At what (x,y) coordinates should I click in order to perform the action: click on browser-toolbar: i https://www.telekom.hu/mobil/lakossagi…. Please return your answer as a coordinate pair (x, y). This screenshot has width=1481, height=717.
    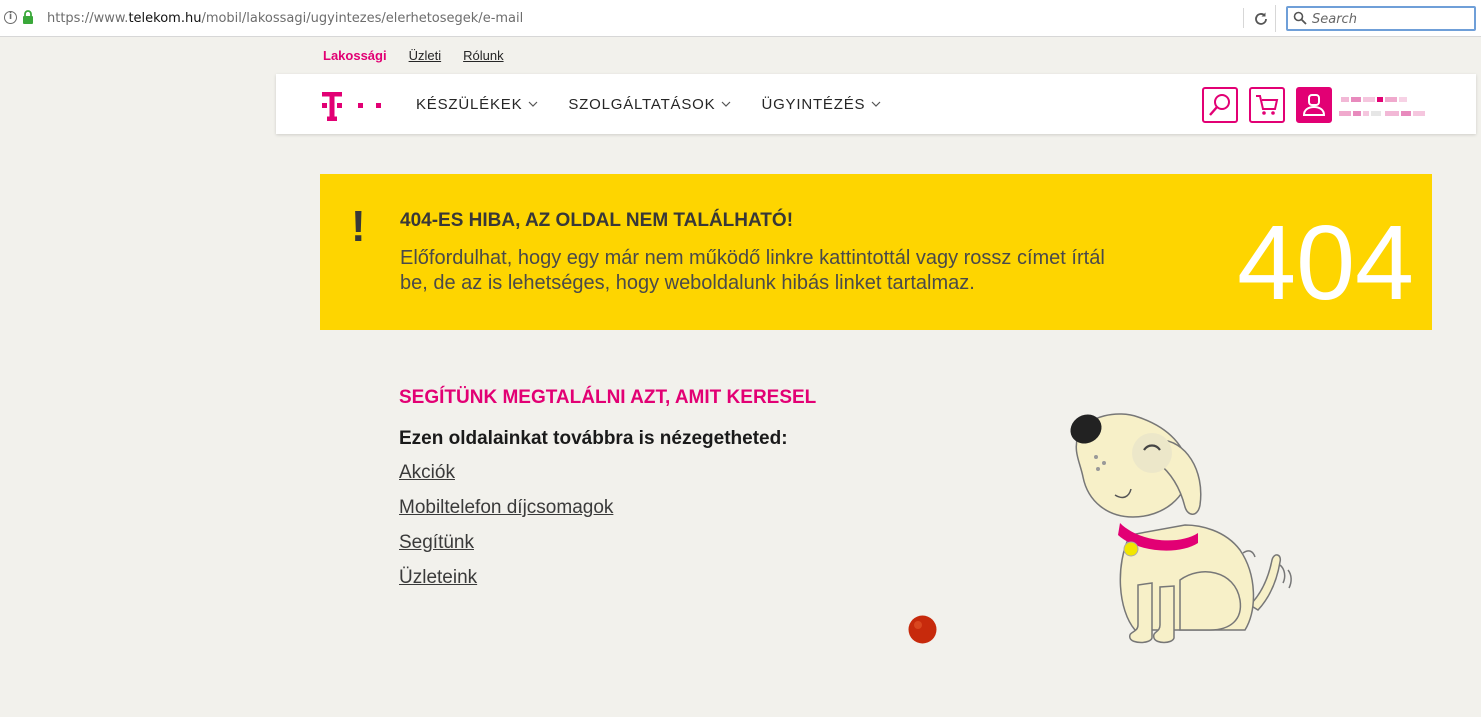
    Looking at the image, I should click on (740, 18).